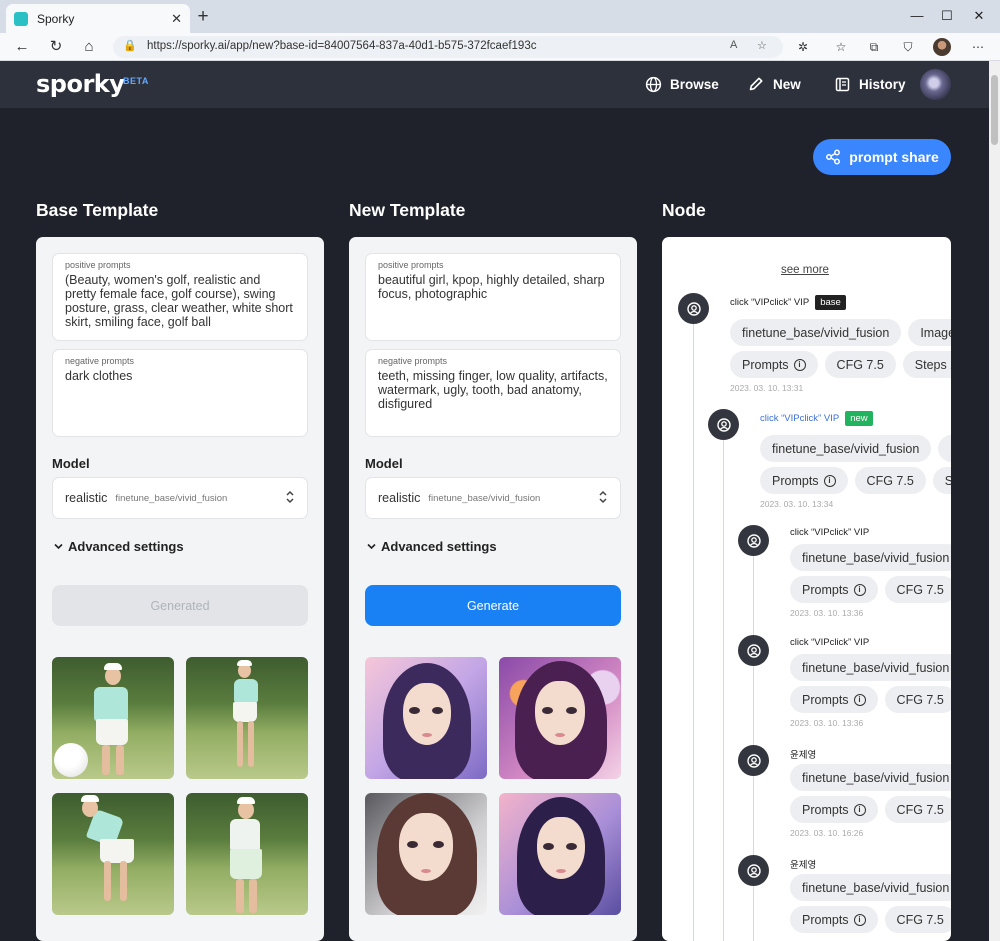 The height and width of the screenshot is (941, 1000). What do you see at coordinates (941, 480) in the screenshot?
I see `steps-chip: Steps` at bounding box center [941, 480].